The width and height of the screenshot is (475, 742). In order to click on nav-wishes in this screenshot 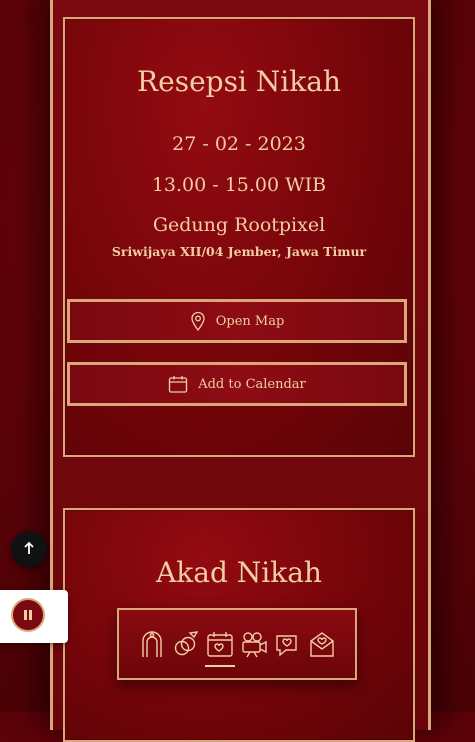, I will do `click(288, 644)`.